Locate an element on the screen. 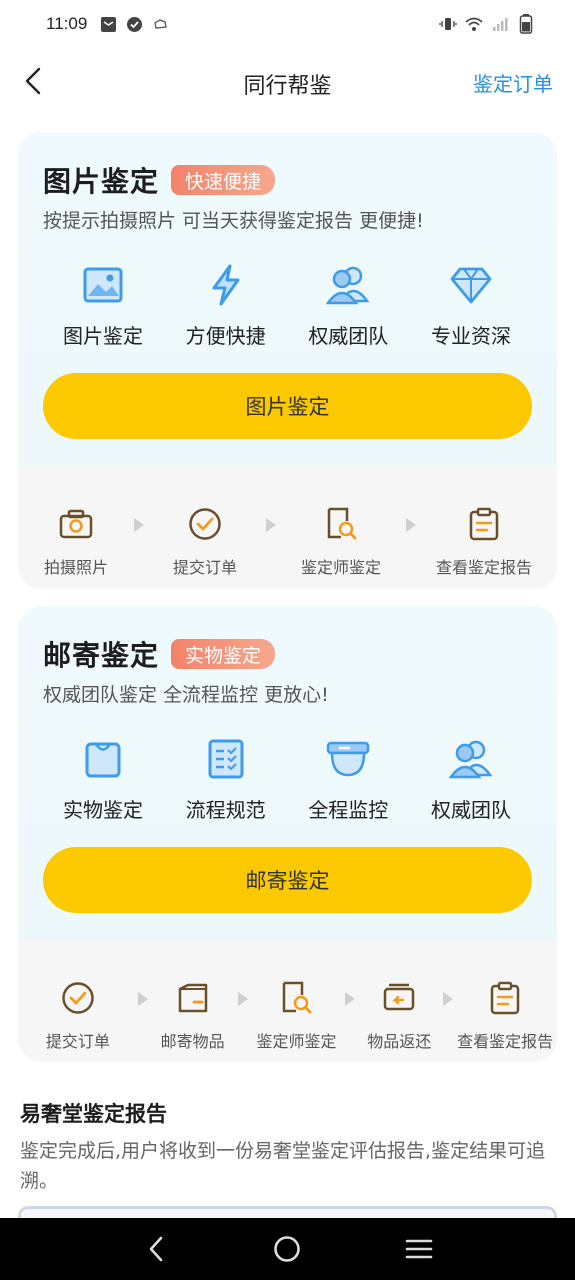 Image resolution: width=575 pixels, height=1280 pixels. feature-row: 实物鉴定 流程规范 全程监控 权威团队 is located at coordinates (287, 779).